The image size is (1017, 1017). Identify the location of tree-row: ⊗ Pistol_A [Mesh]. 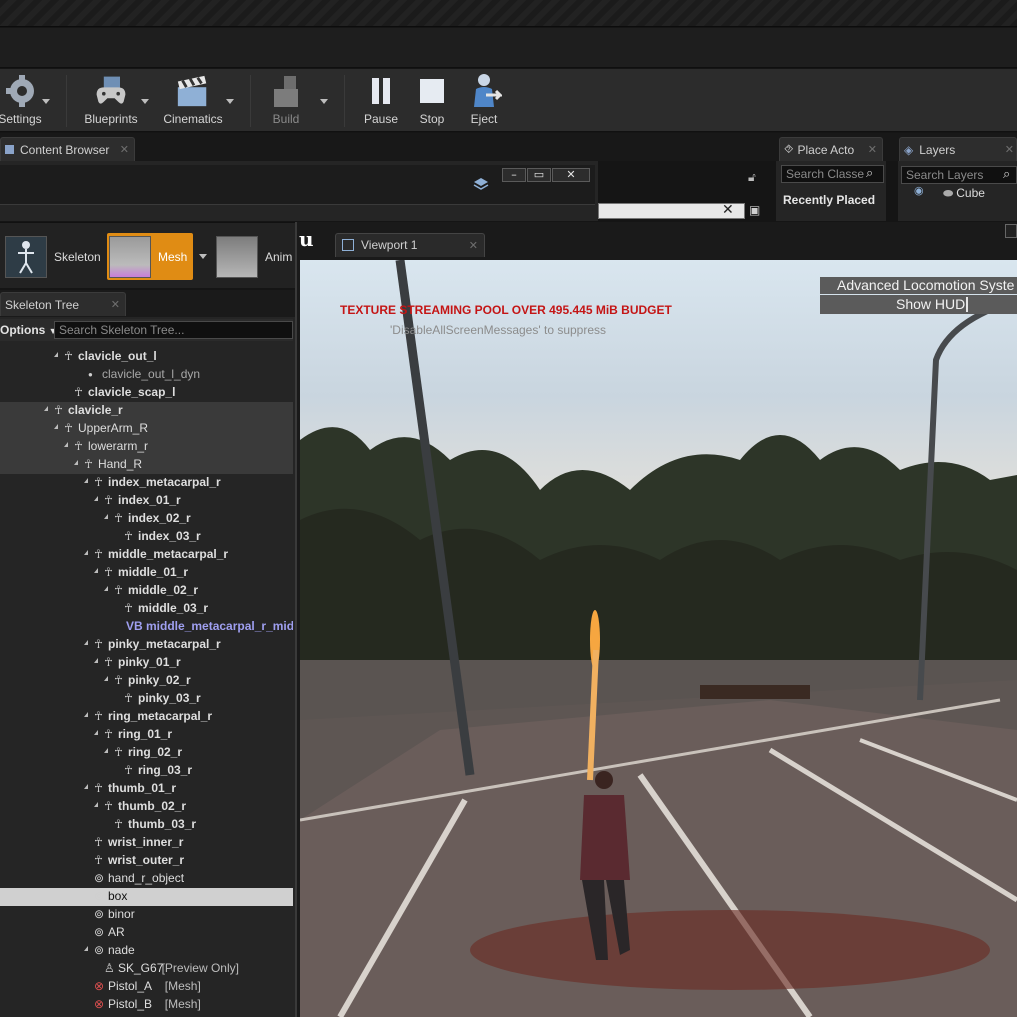
(146, 987).